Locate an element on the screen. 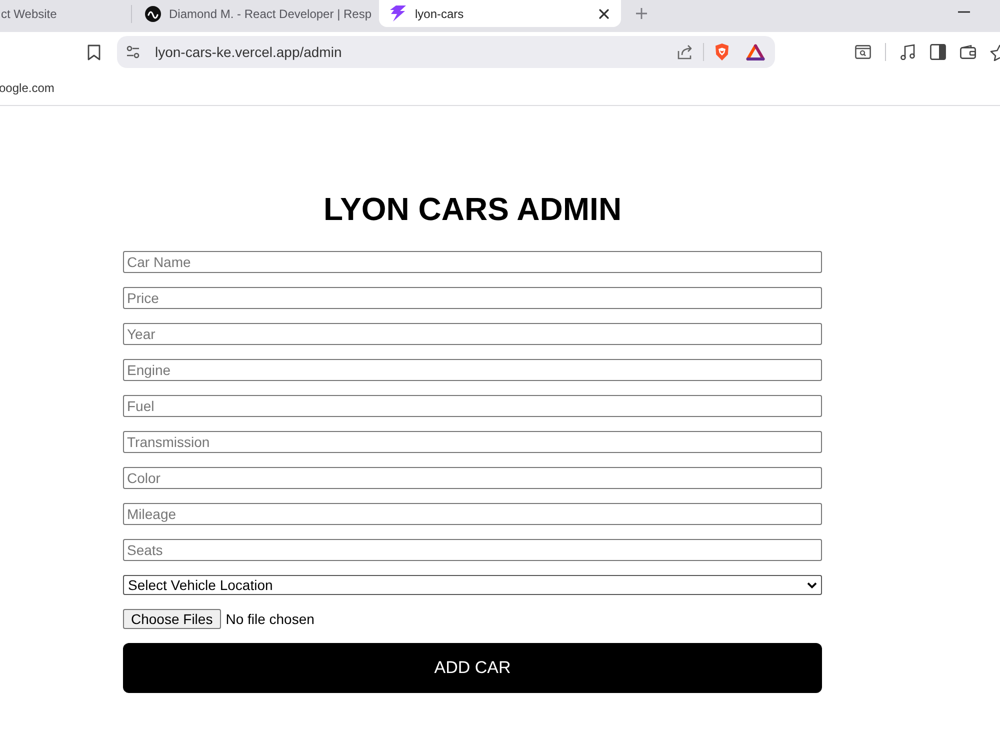 The image size is (1000, 750). browser-tab: ct Website is located at coordinates (65, 13).